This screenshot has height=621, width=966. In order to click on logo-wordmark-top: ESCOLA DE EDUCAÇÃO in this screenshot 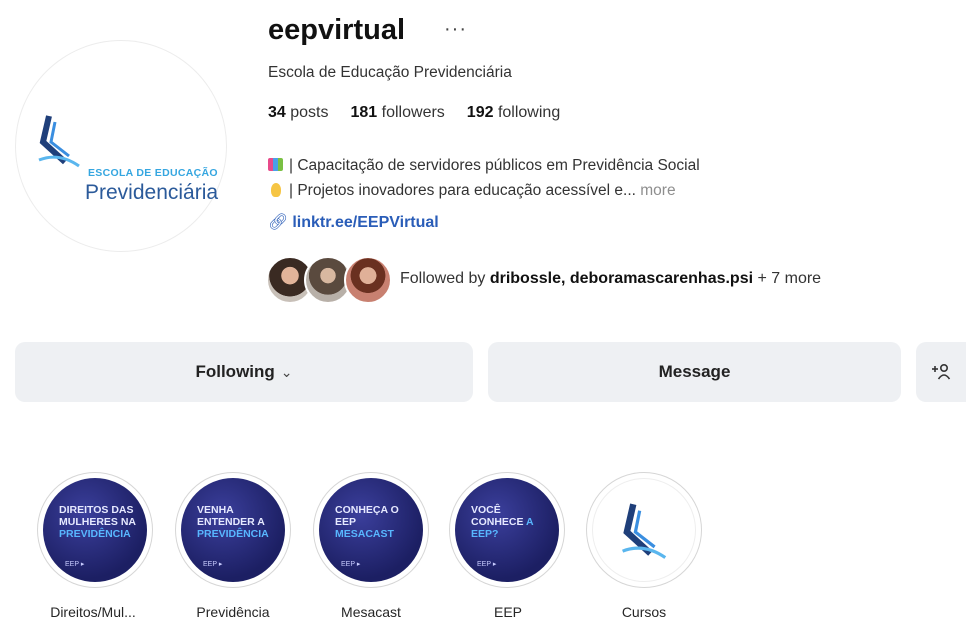, I will do `click(153, 173)`.